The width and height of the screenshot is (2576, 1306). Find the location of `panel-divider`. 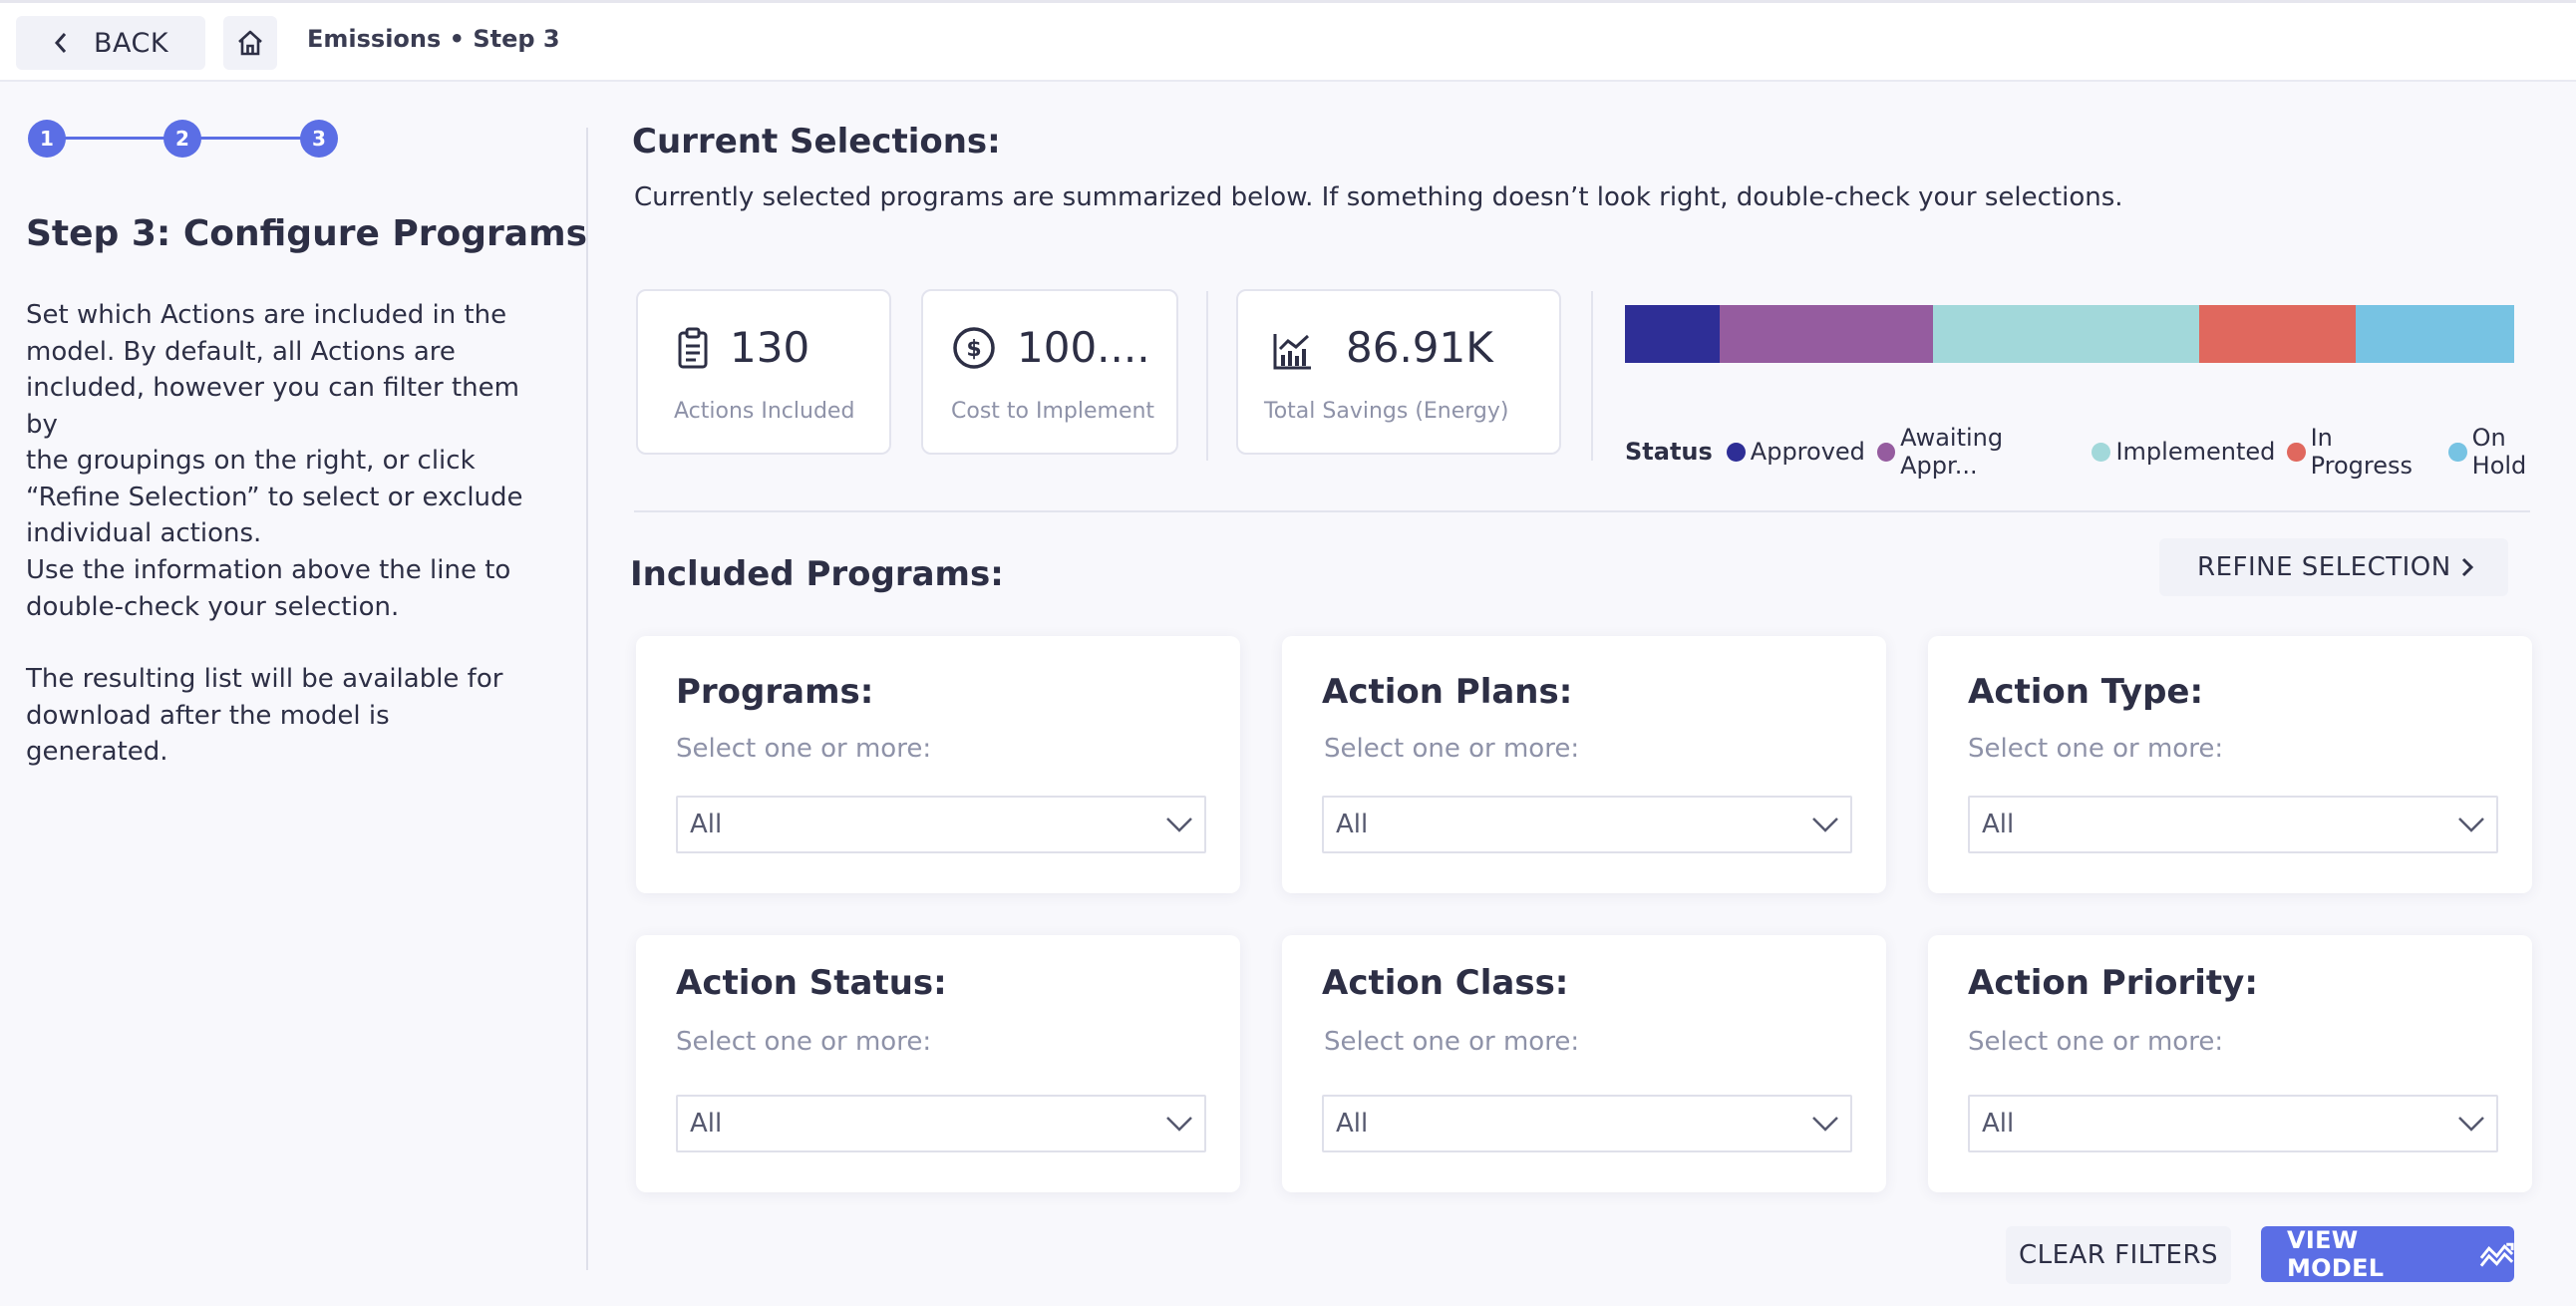

panel-divider is located at coordinates (587, 699).